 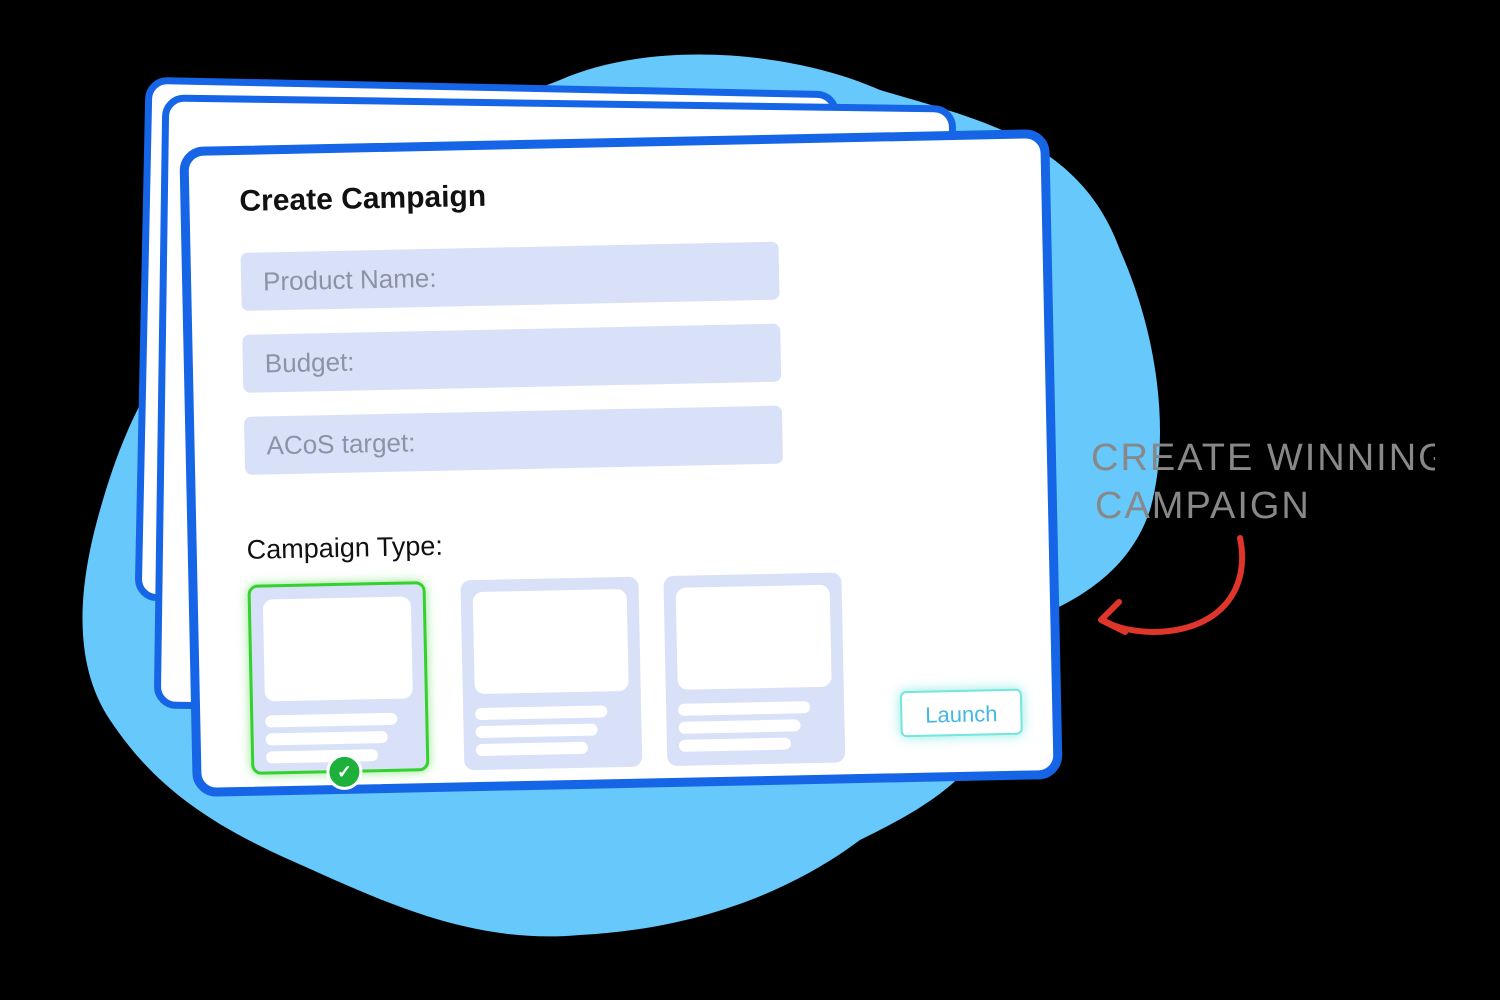 I want to click on curved-arrow-icon, so click(x=1173, y=585).